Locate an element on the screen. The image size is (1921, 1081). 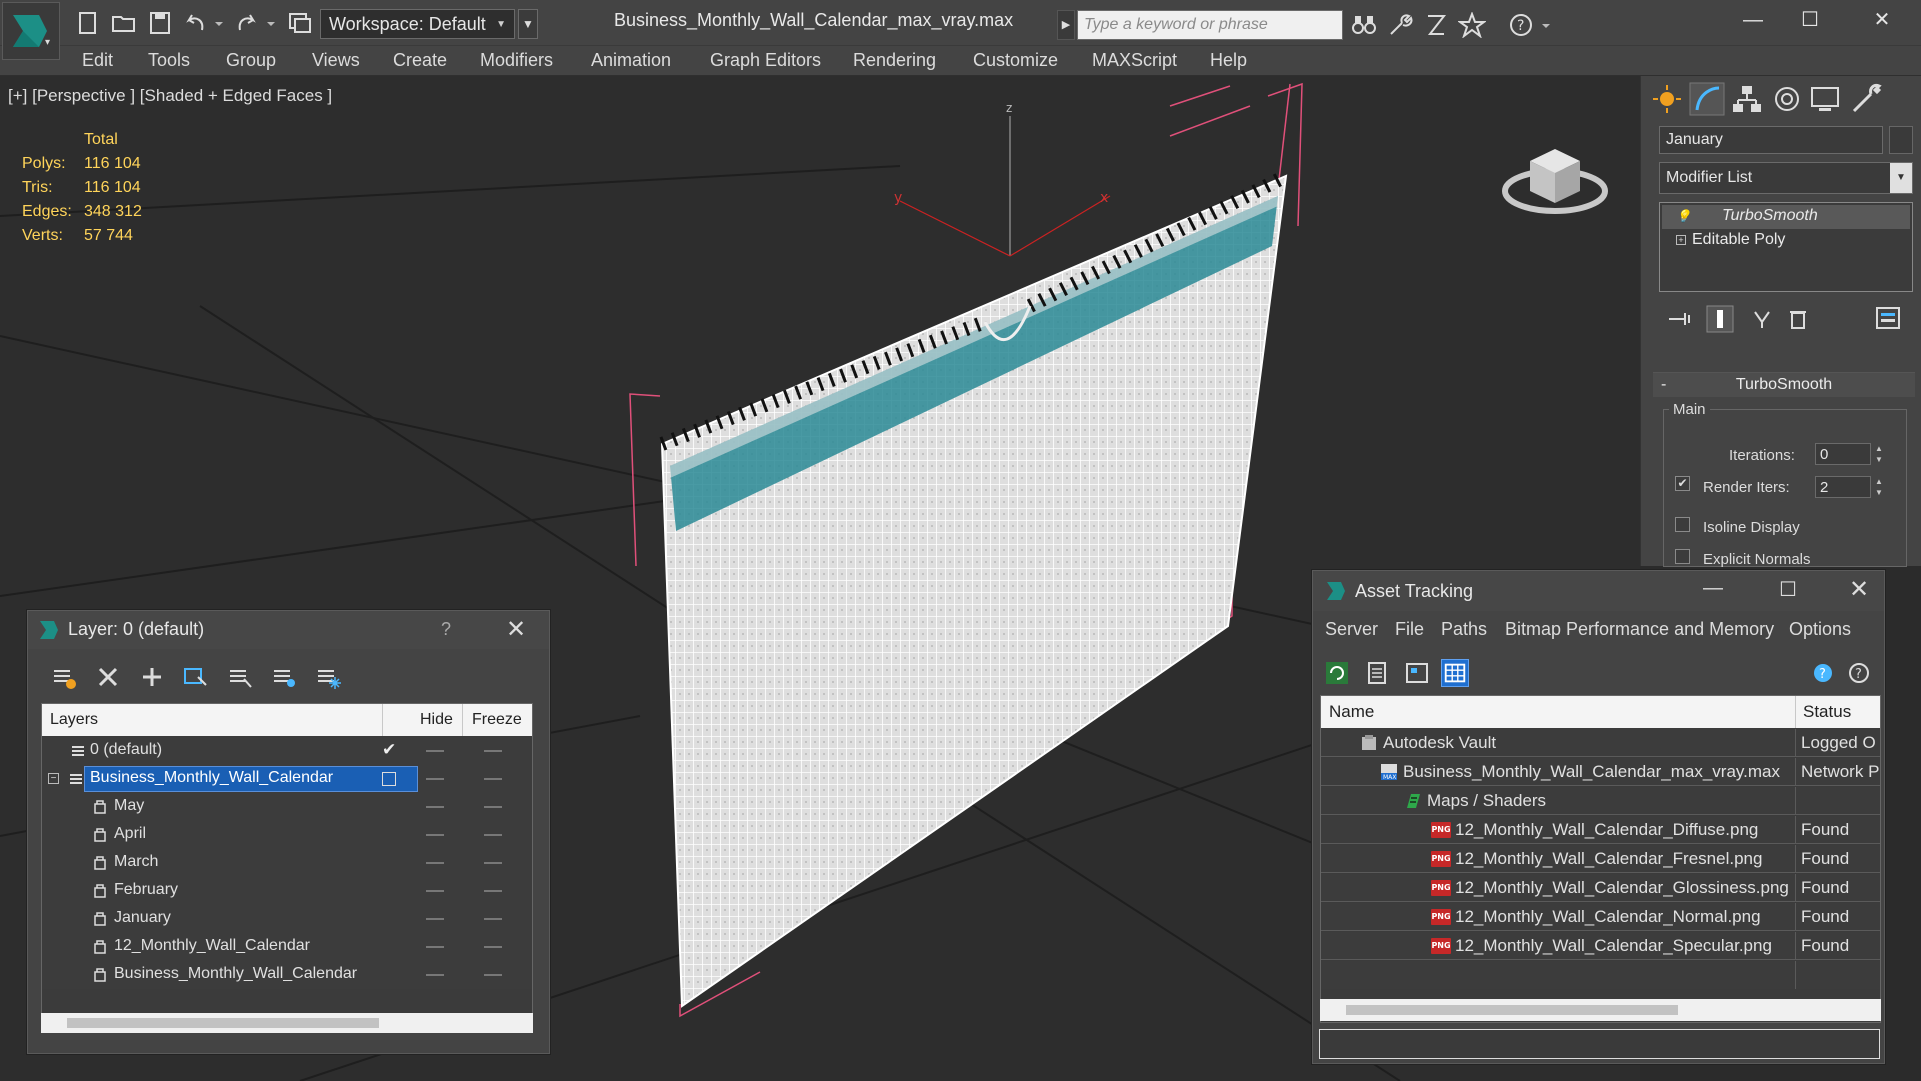
whats-this-icon: ? is located at coordinates (1859, 673).